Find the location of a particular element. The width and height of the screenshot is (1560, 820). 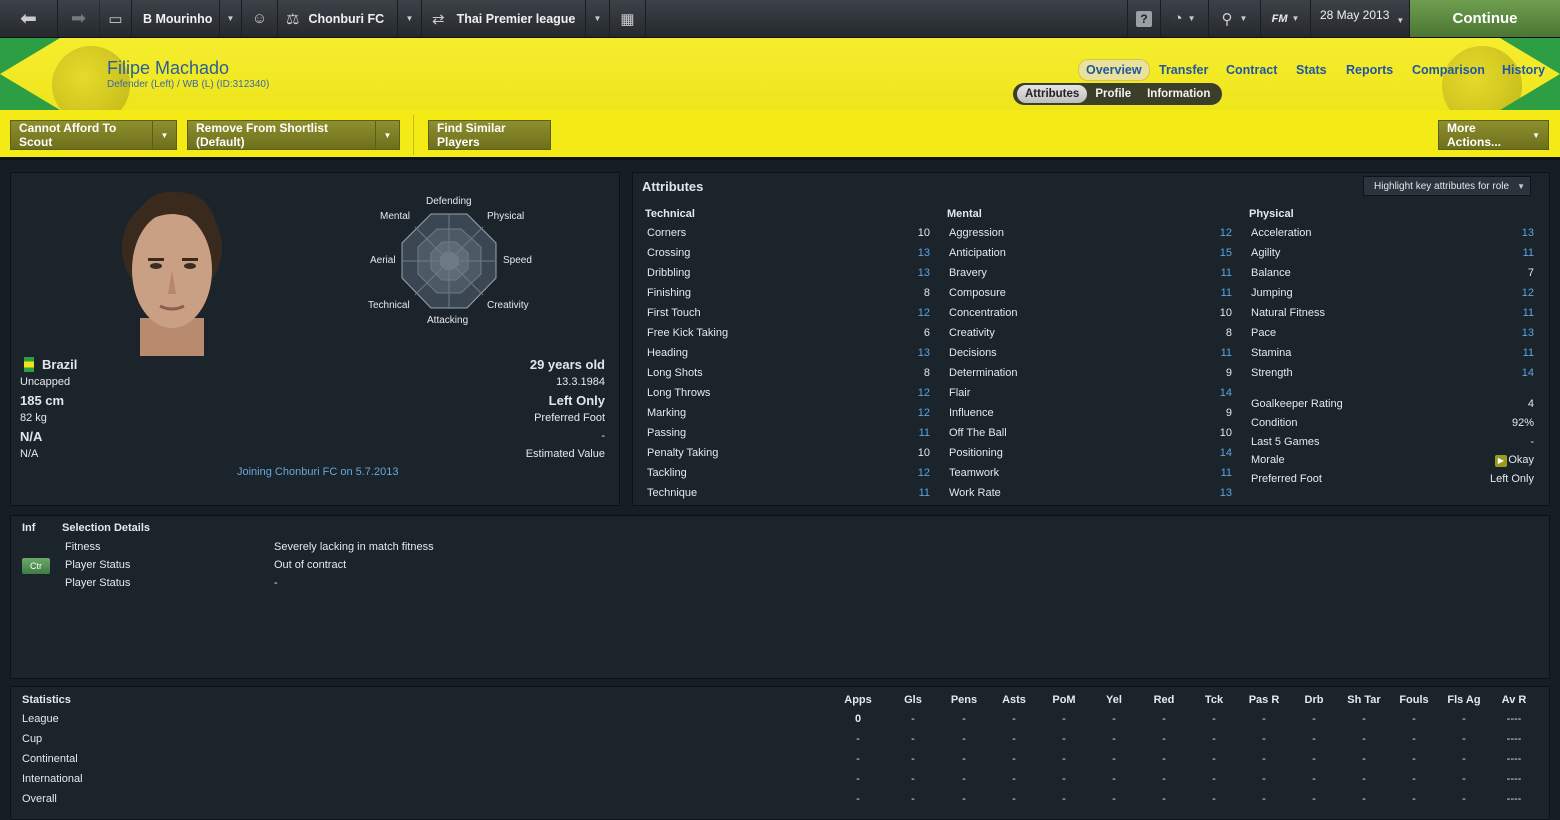

stat-column-header: Yel is located at coordinates (1114, 700).